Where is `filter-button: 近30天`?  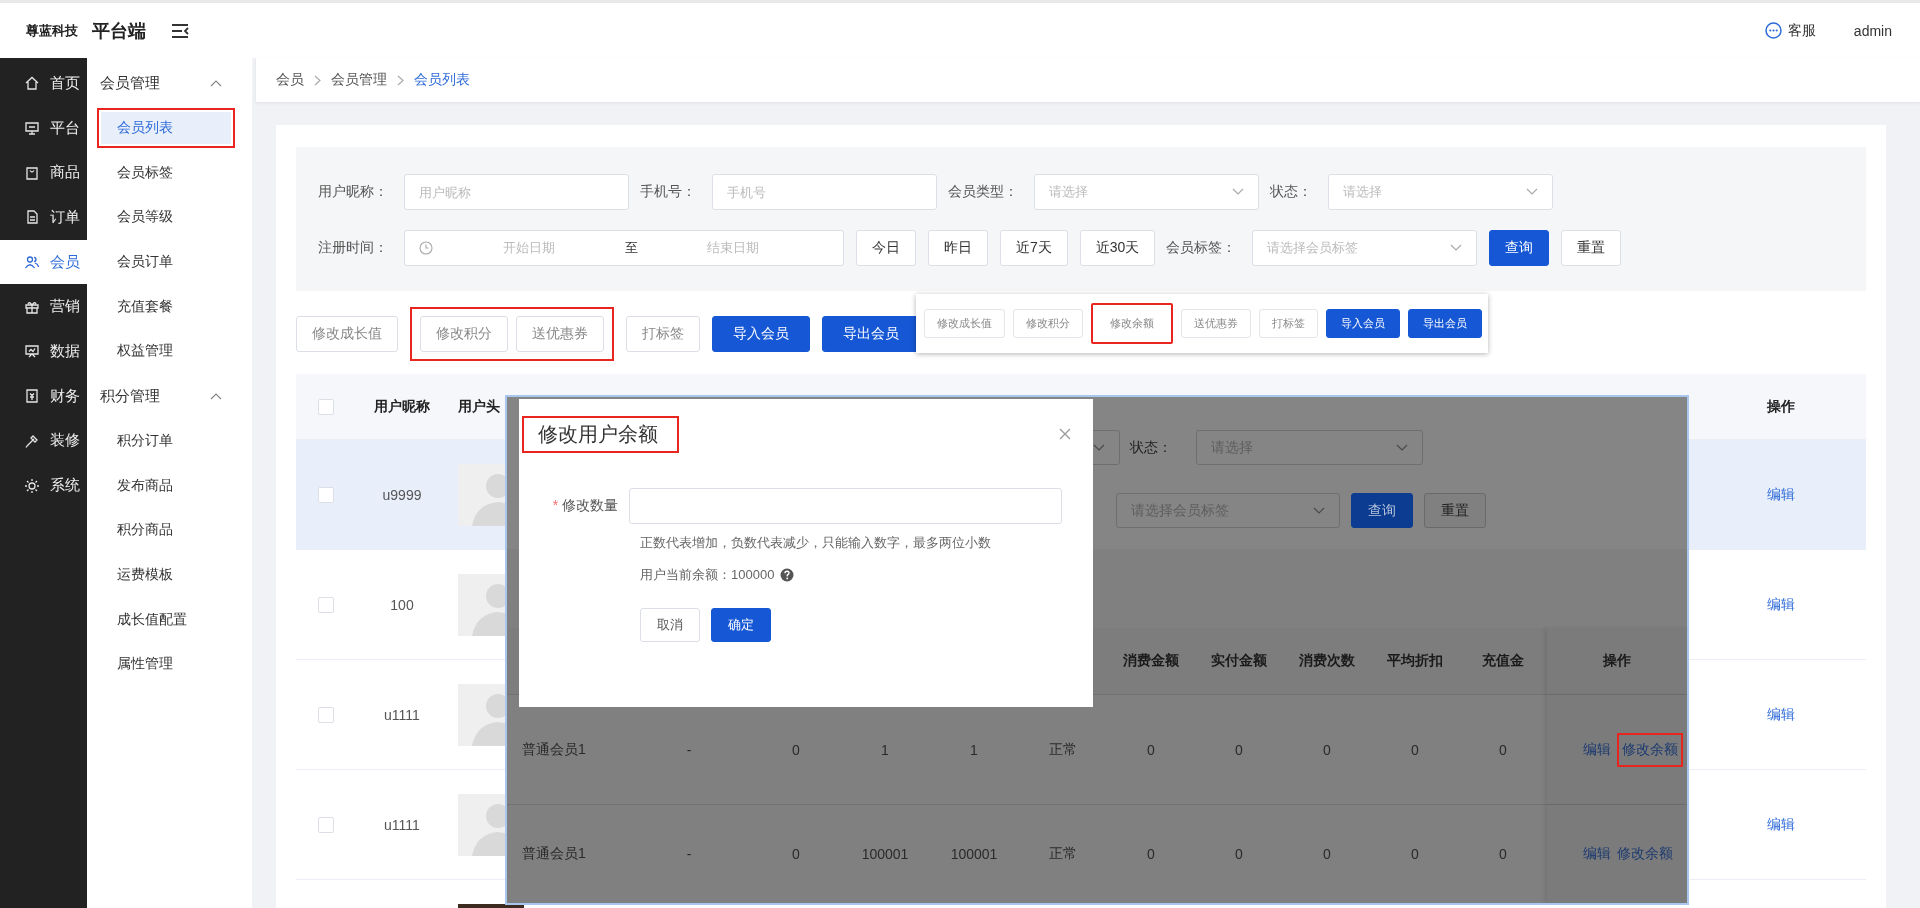
filter-button: 近30天 is located at coordinates (1117, 248).